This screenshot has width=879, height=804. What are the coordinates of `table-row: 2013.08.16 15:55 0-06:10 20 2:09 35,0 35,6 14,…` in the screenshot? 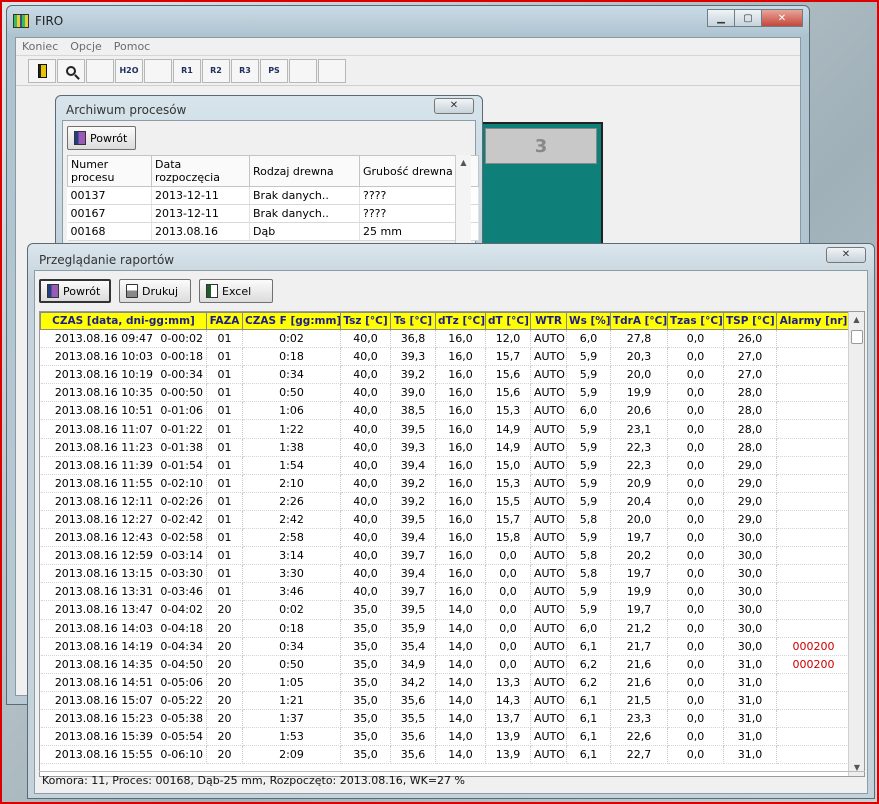 It's located at (445, 755).